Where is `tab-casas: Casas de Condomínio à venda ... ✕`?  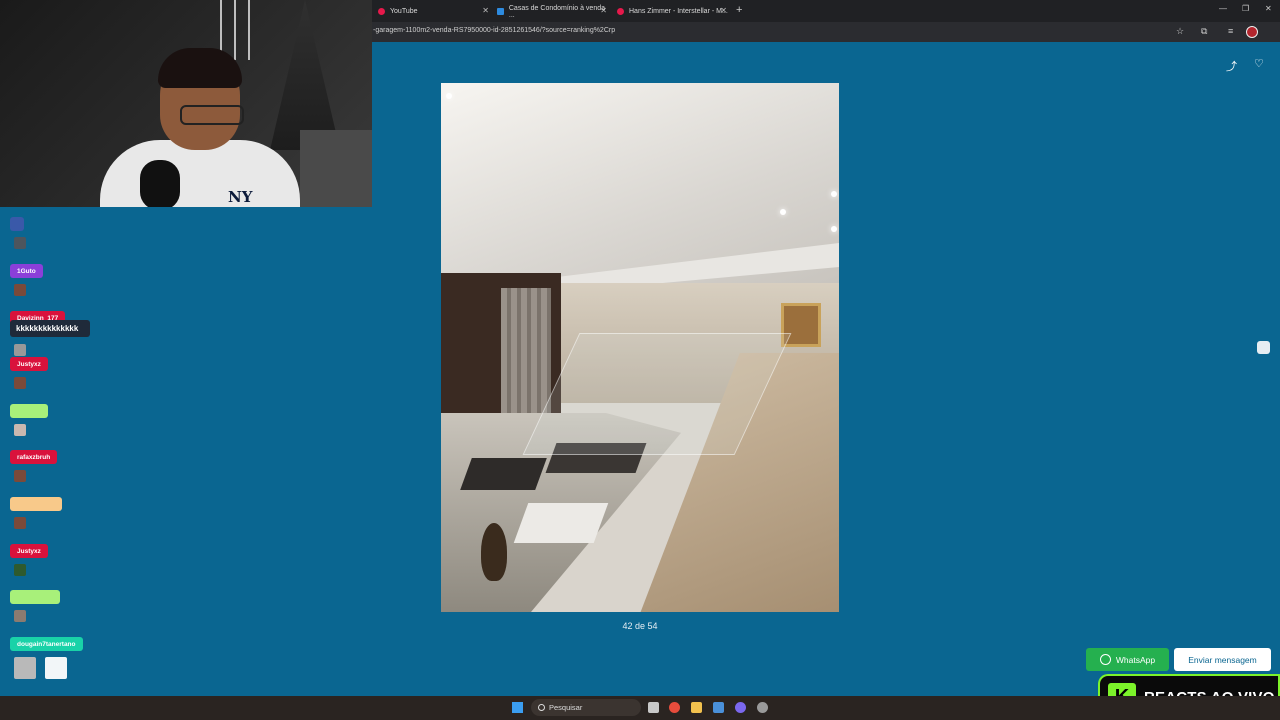
tab-casas: Casas de Condomínio à venda ... ✕ is located at coordinates (554, 11).